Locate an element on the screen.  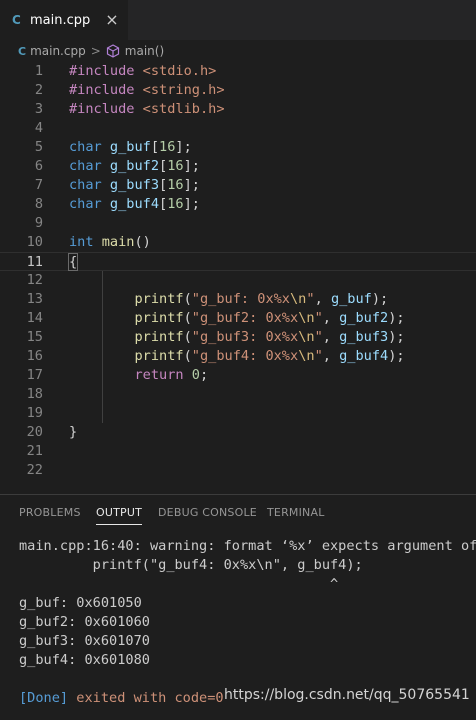
code-text: #include <stdio.h> is located at coordinates (142, 71).